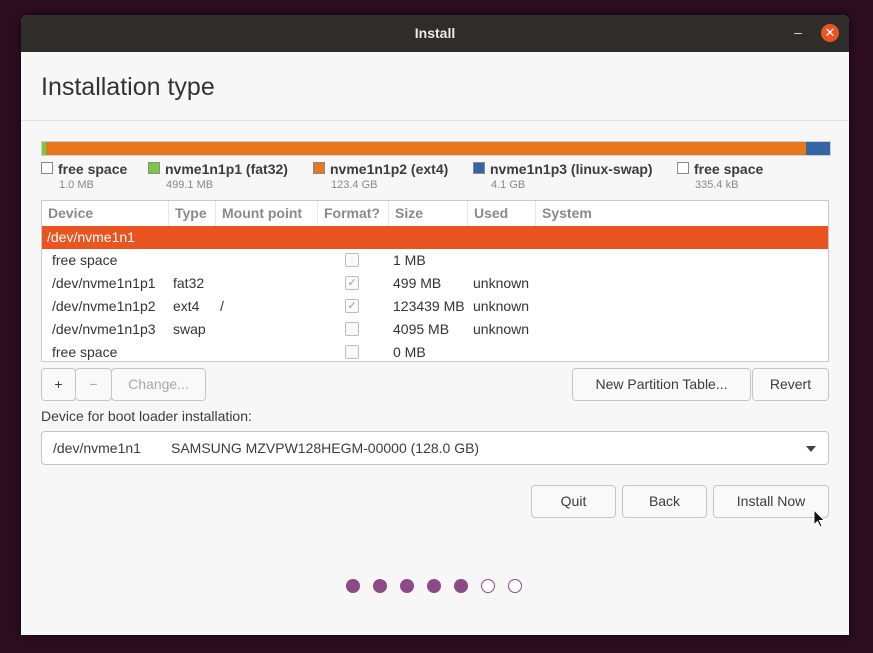  Describe the element at coordinates (428, 213) in the screenshot. I see `col-size: Size` at that location.